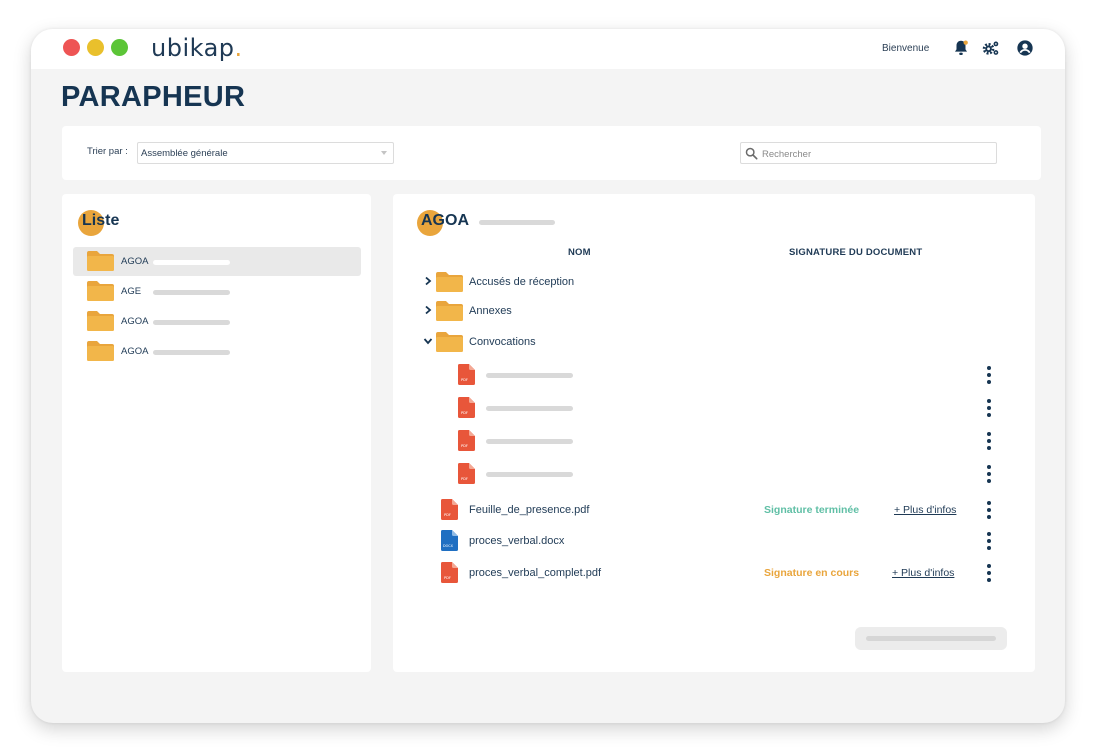 Image resolution: width=1095 pixels, height=755 pixels. What do you see at coordinates (714, 343) in the screenshot?
I see `folder-row-convocations: Convocations` at bounding box center [714, 343].